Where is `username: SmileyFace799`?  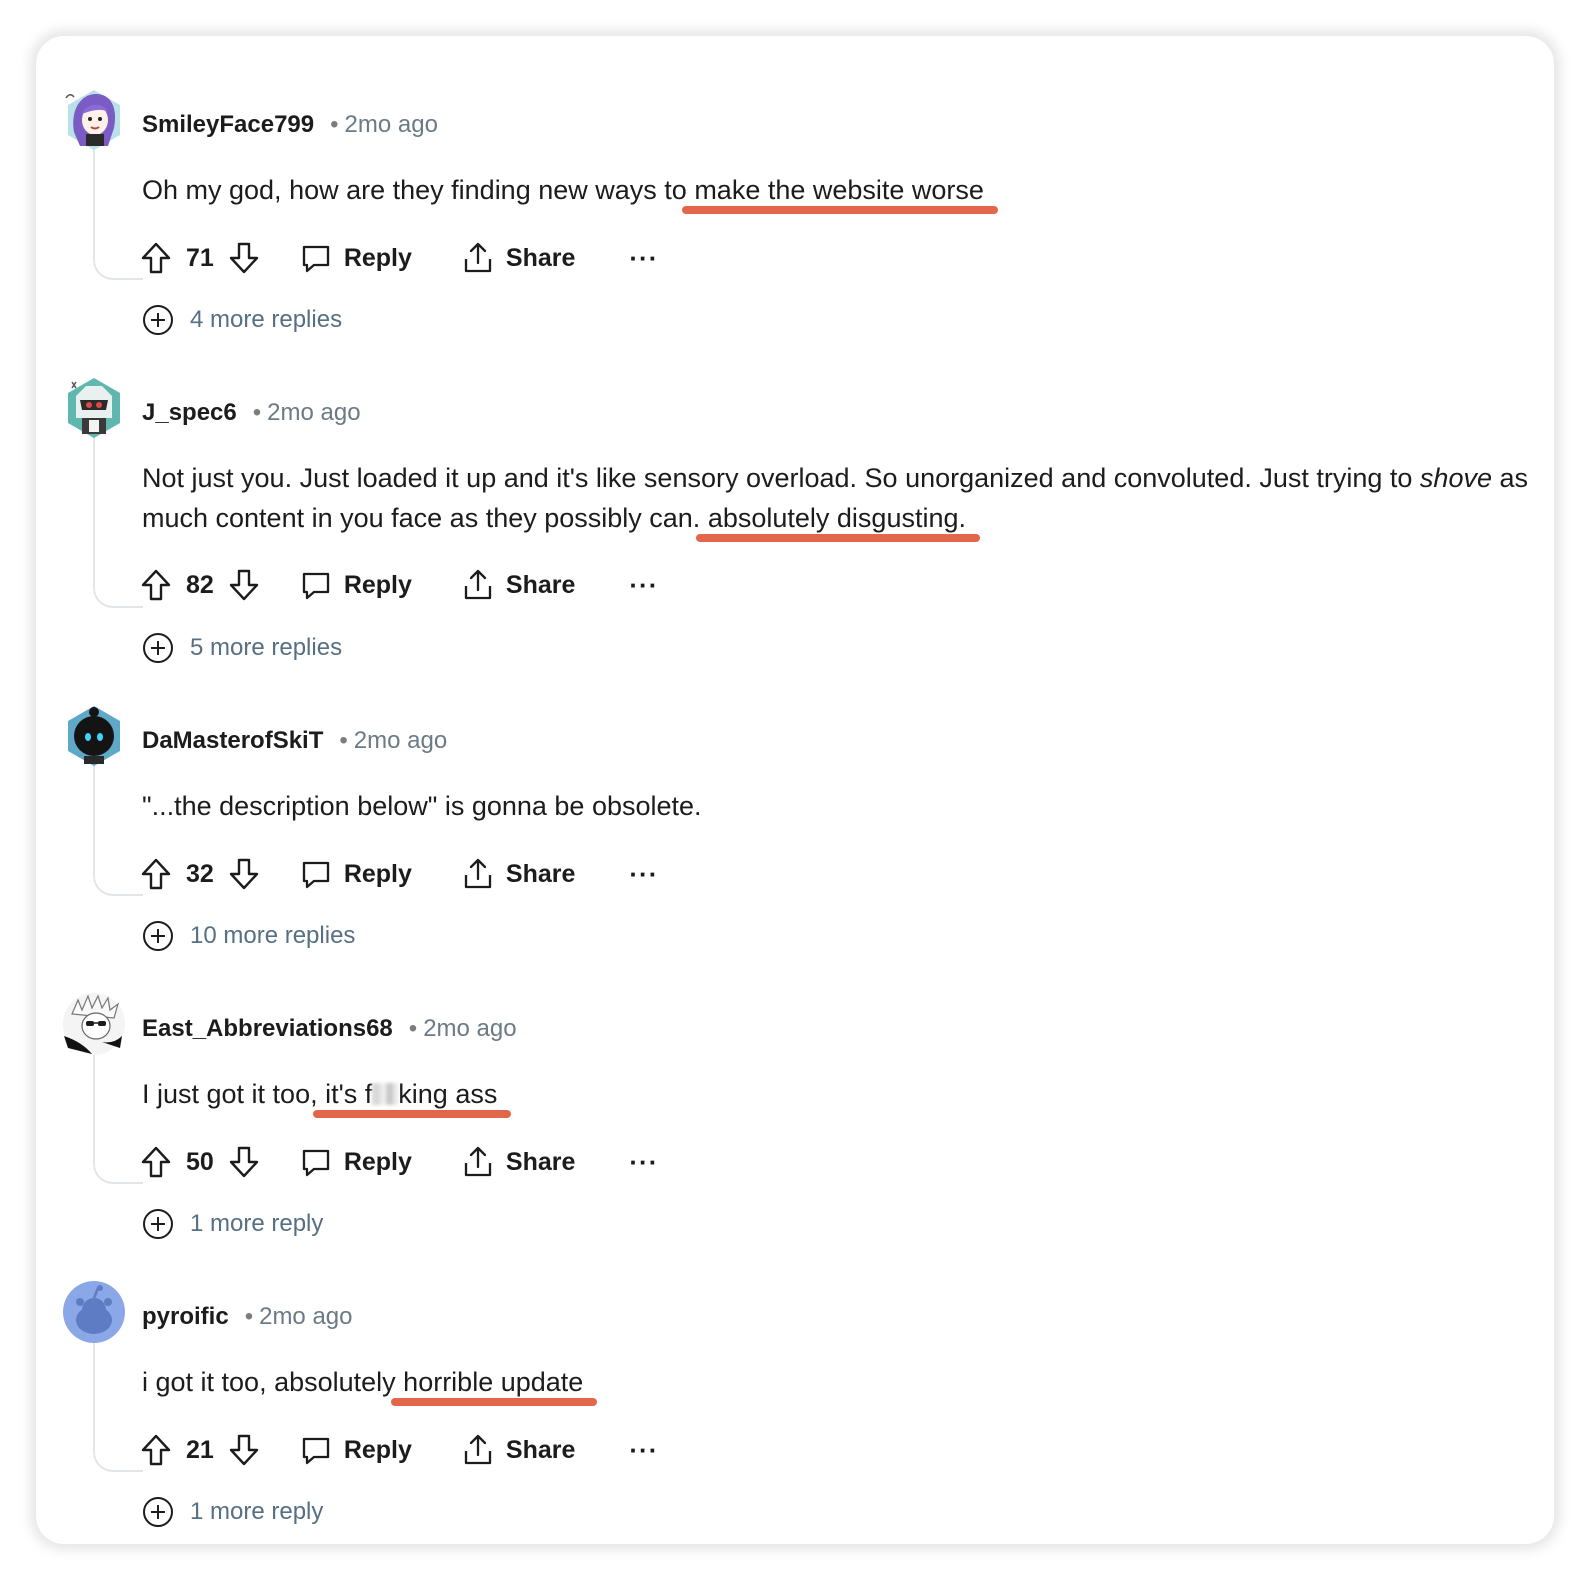
username: SmileyFace799 is located at coordinates (228, 124).